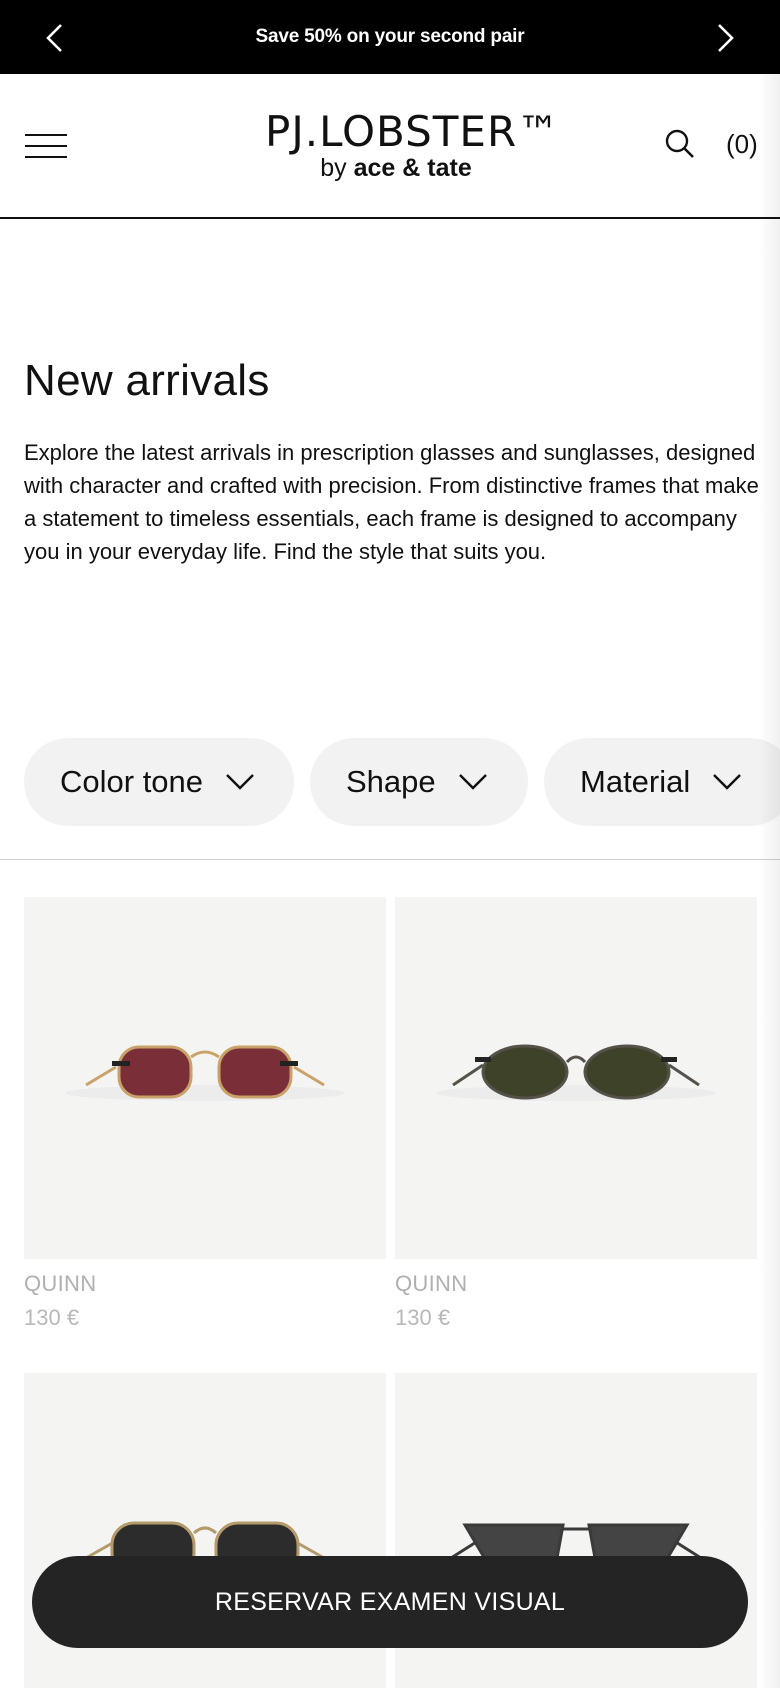  I want to click on chevron-right-icon, so click(726, 38).